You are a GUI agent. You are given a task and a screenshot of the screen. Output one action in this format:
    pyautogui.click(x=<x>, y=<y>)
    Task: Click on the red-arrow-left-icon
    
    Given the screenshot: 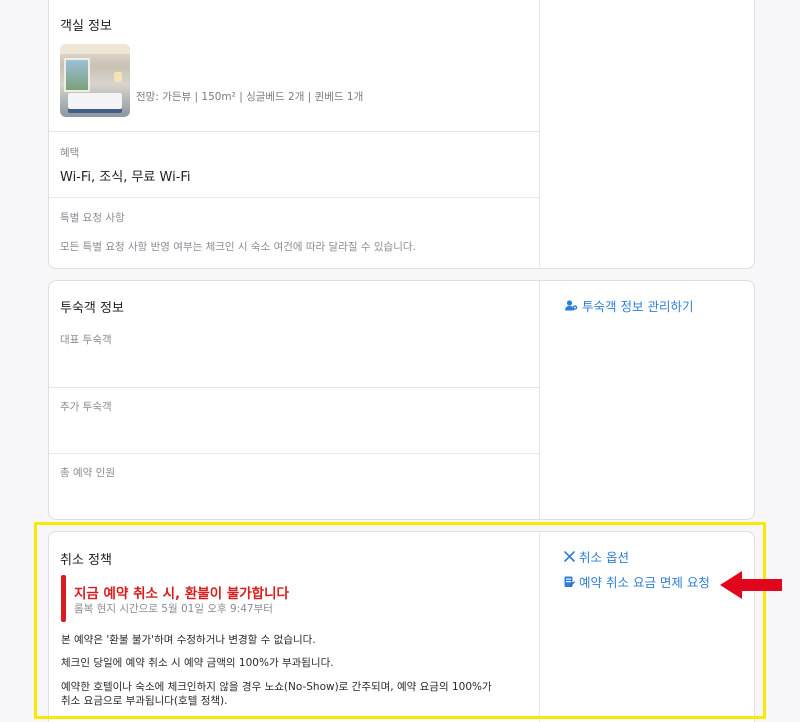 What is the action you would take?
    pyautogui.click(x=751, y=585)
    